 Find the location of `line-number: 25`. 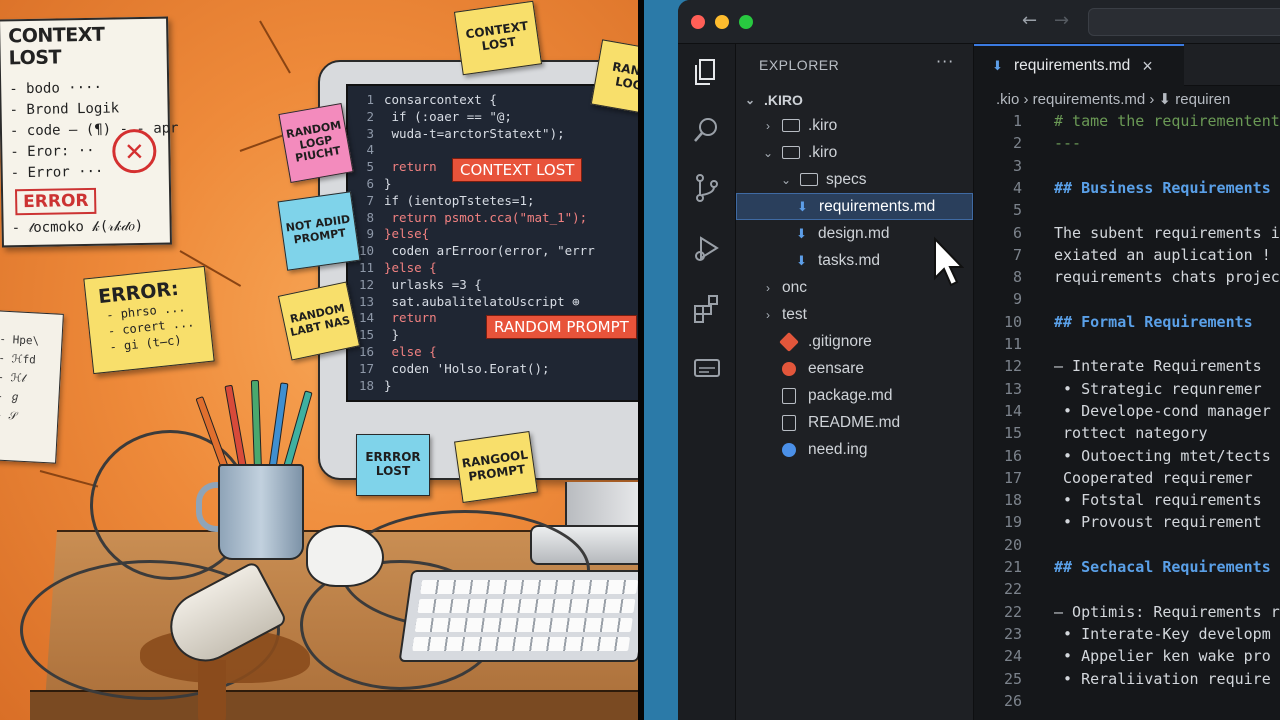

line-number: 25 is located at coordinates (1012, 678).